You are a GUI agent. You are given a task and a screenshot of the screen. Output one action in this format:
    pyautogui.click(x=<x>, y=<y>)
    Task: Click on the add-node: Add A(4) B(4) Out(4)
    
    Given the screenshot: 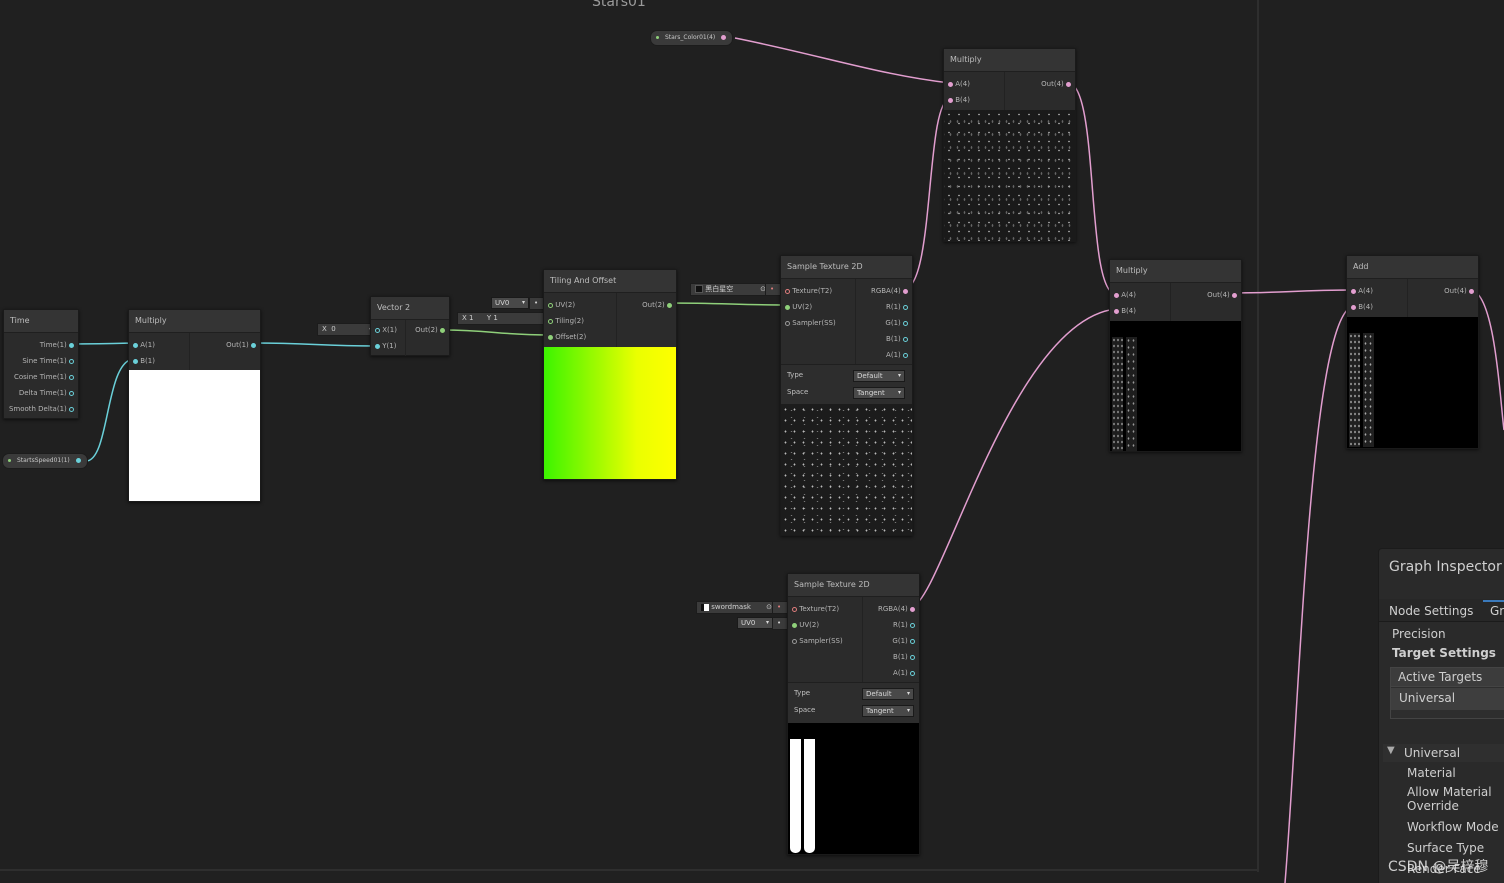 What is the action you would take?
    pyautogui.click(x=1412, y=352)
    